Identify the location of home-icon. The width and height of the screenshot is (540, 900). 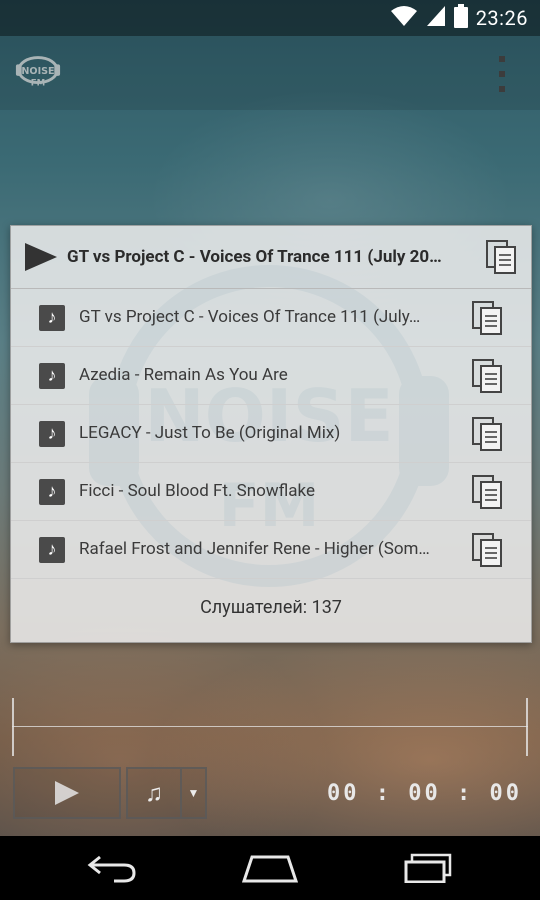
(270, 868).